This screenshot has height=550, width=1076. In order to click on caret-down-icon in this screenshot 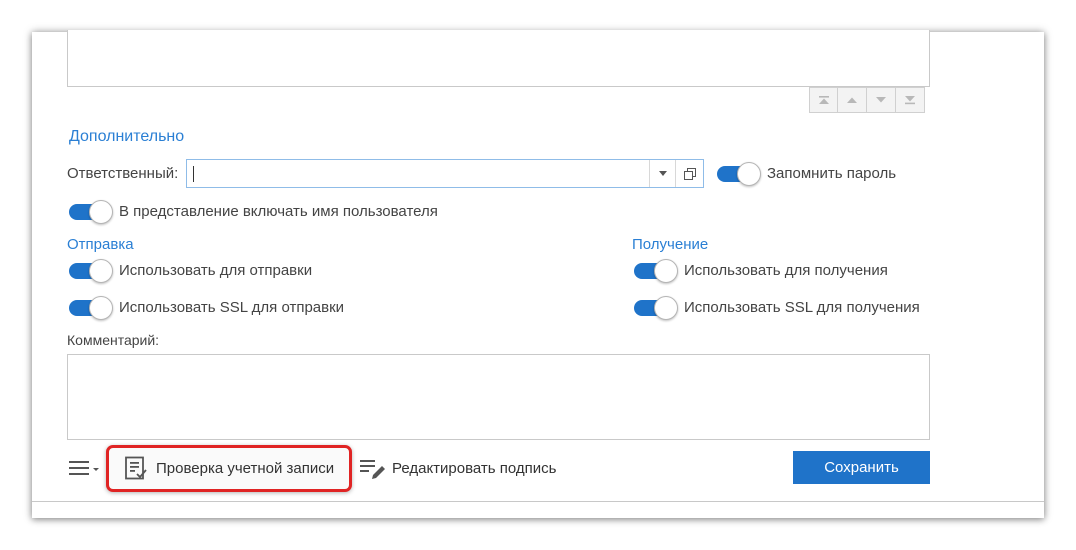, I will do `click(663, 173)`.